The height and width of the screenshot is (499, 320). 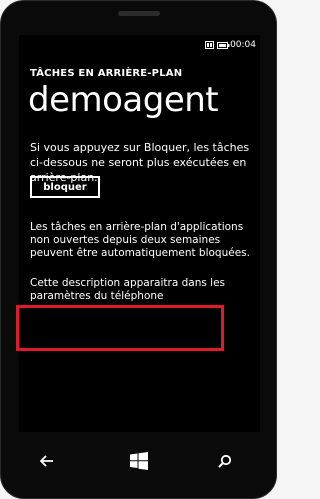 I want to click on navigation-bar, so click(x=138, y=461).